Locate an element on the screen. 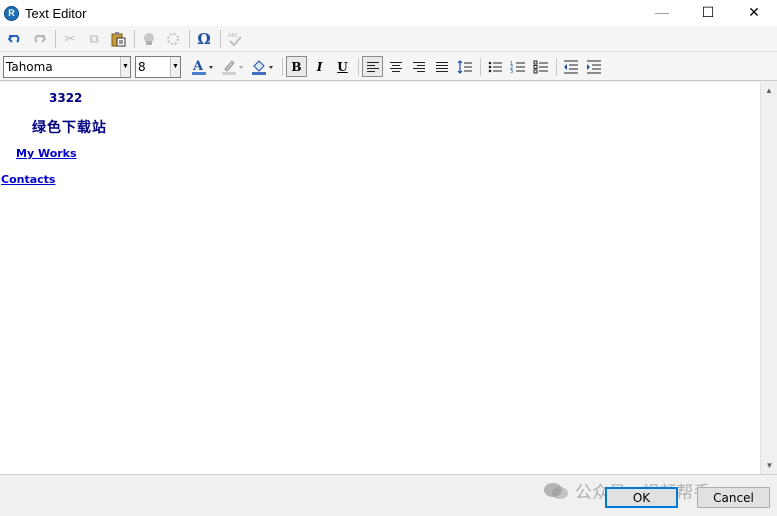 Image resolution: width=777 pixels, height=516 pixels. window-controls: — ☐ ✕ is located at coordinates (708, 12).